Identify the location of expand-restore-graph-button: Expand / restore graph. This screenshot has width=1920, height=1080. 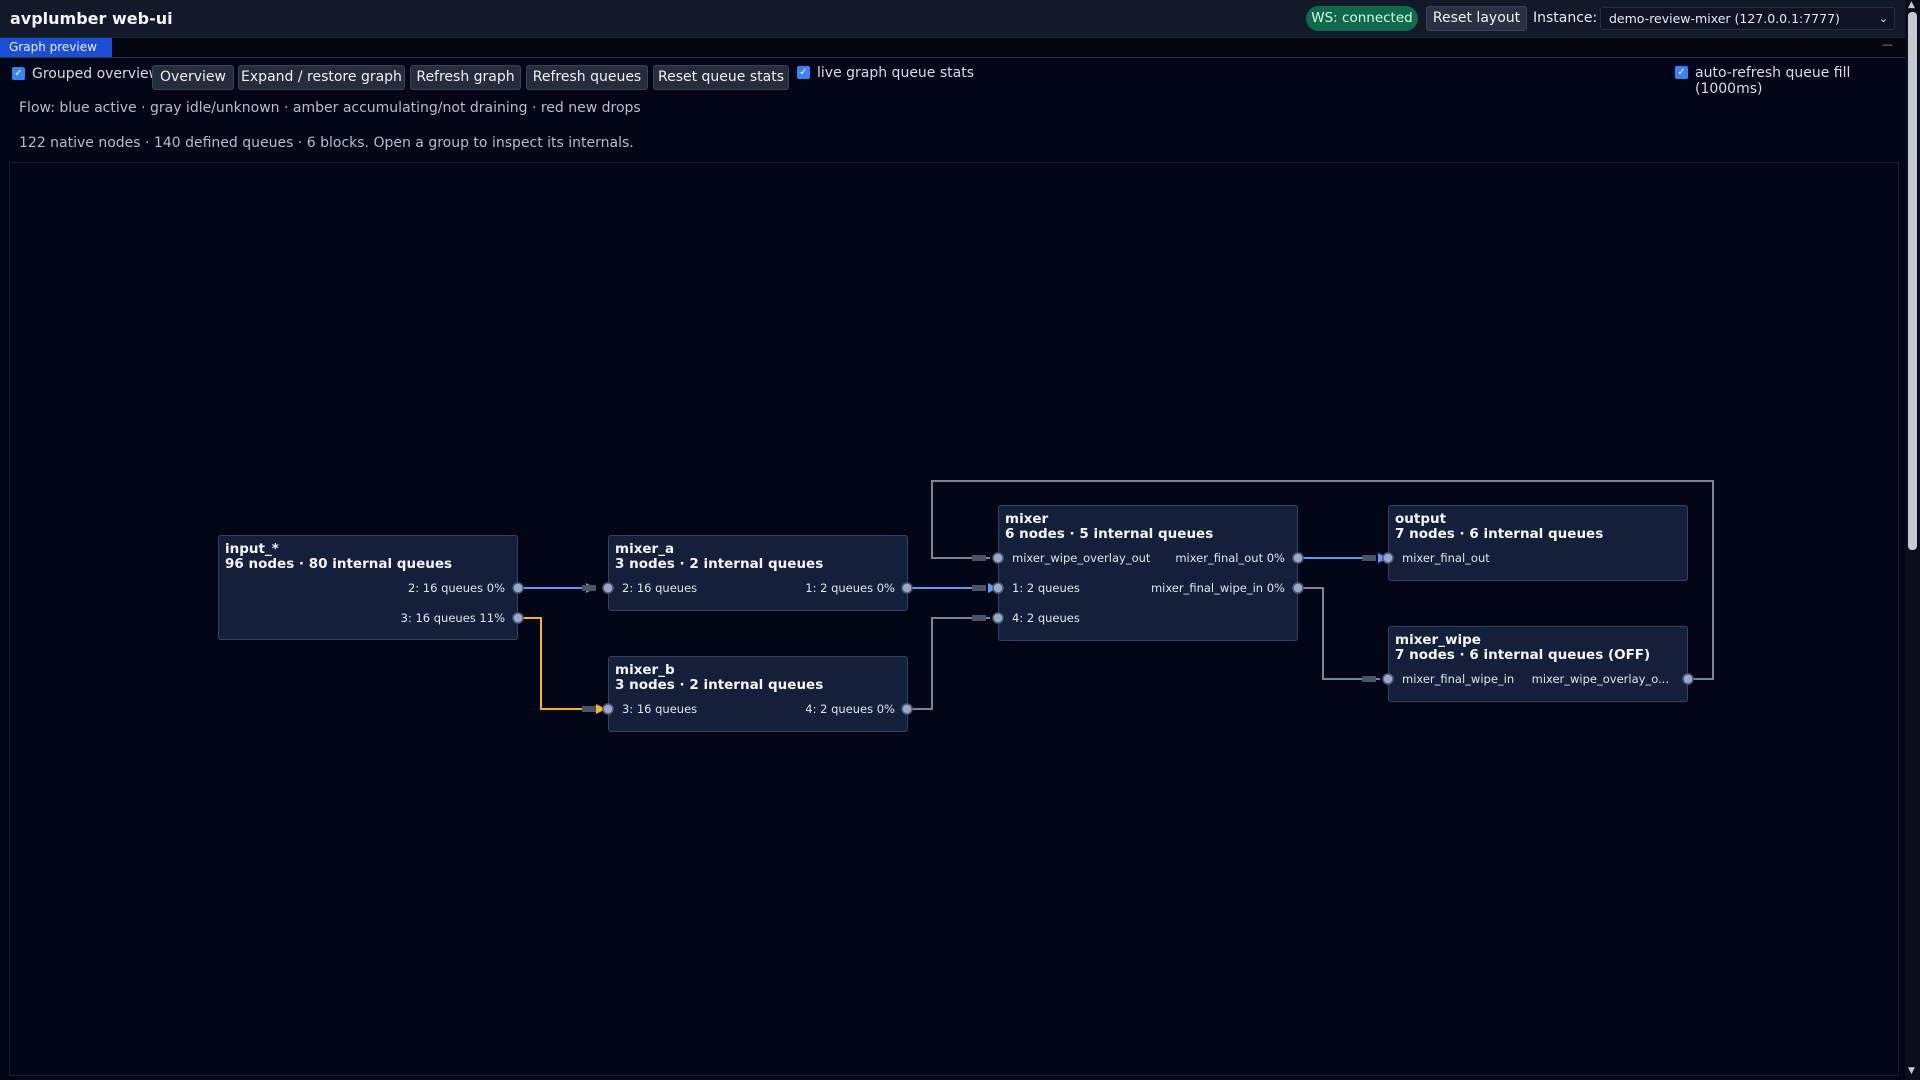
(321, 77).